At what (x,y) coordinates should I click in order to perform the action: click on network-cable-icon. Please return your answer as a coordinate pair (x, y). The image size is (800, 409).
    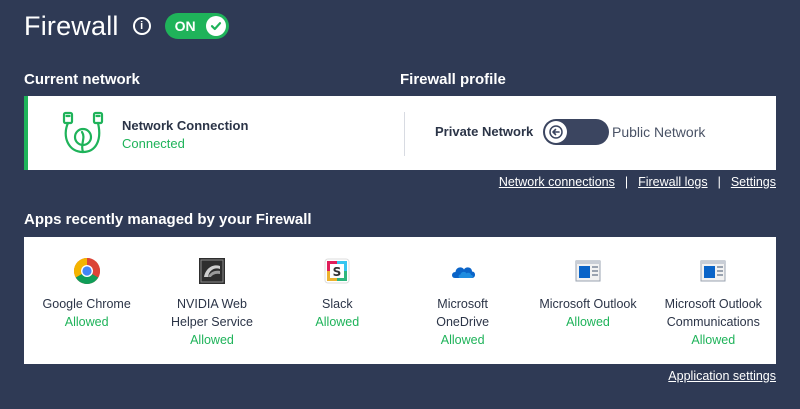
    Looking at the image, I should click on (83, 132).